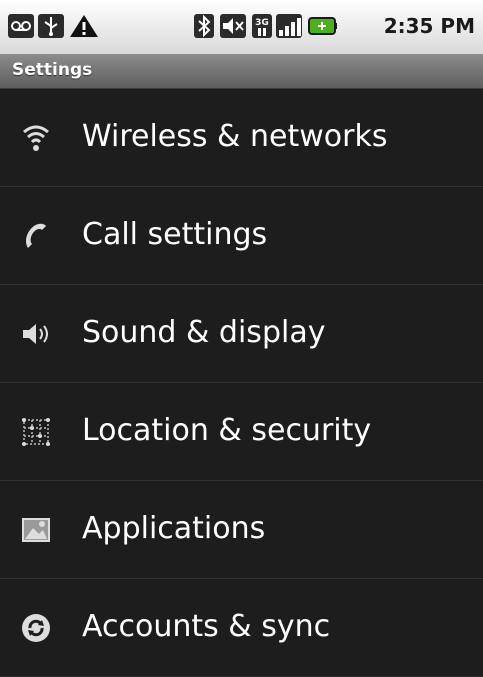 The height and width of the screenshot is (677, 483). I want to click on applications-icon, so click(36, 530).